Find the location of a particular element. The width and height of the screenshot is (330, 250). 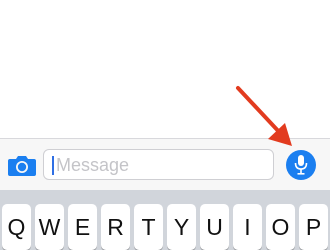

dictation-button is located at coordinates (301, 165).